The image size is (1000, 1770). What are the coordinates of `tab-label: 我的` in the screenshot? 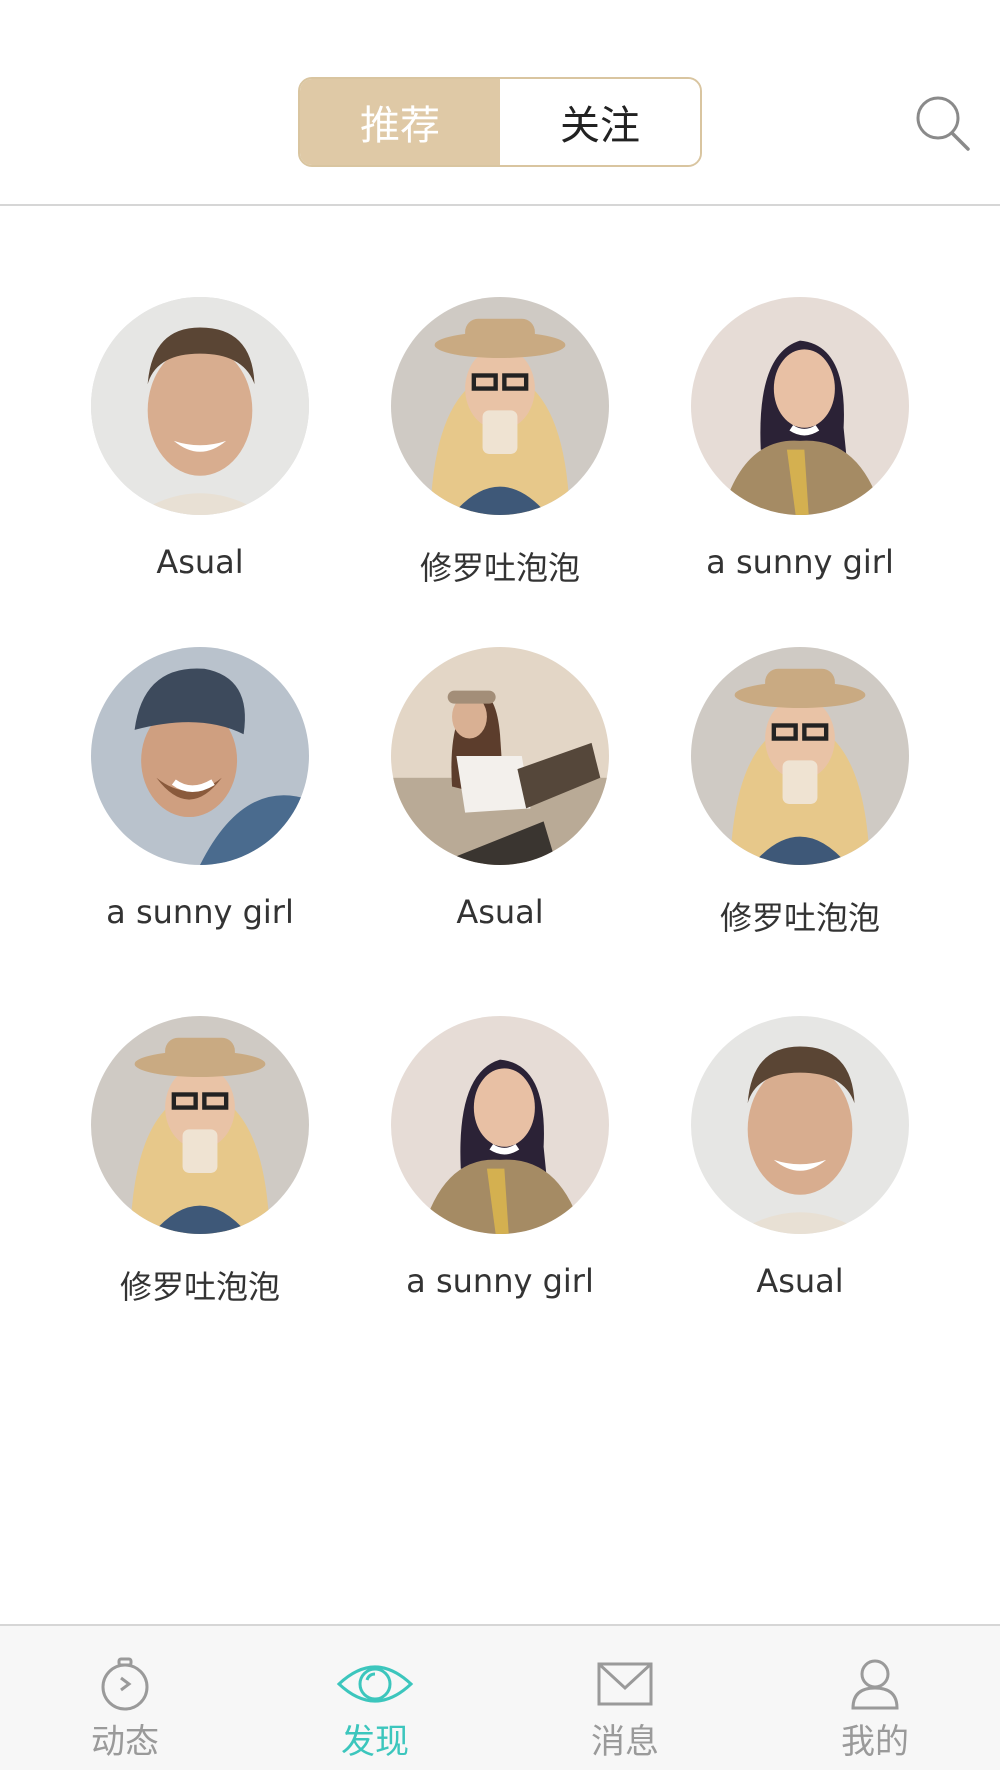 It's located at (875, 1742).